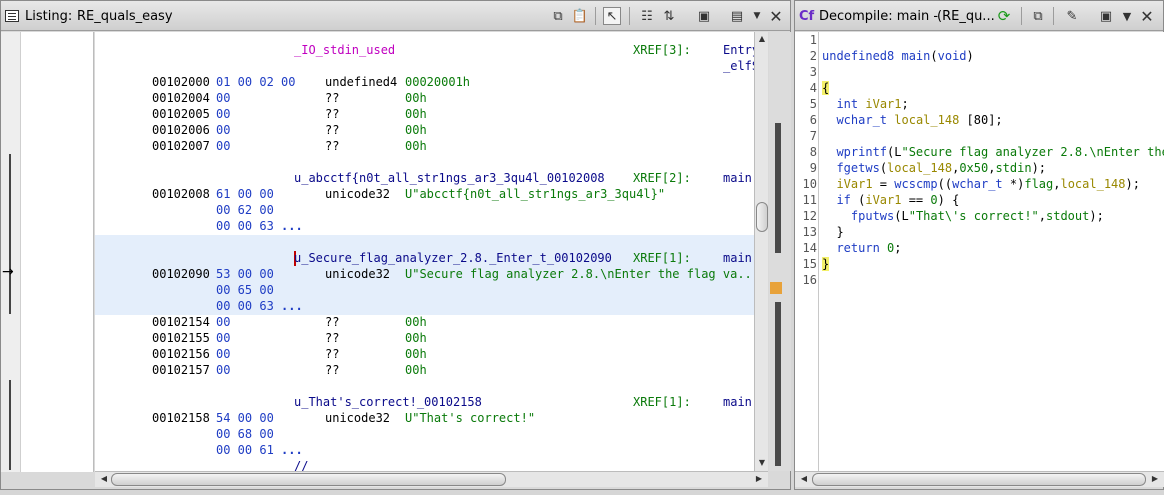  What do you see at coordinates (1039, 168) in the screenshot?
I see `code-token: );` at bounding box center [1039, 168].